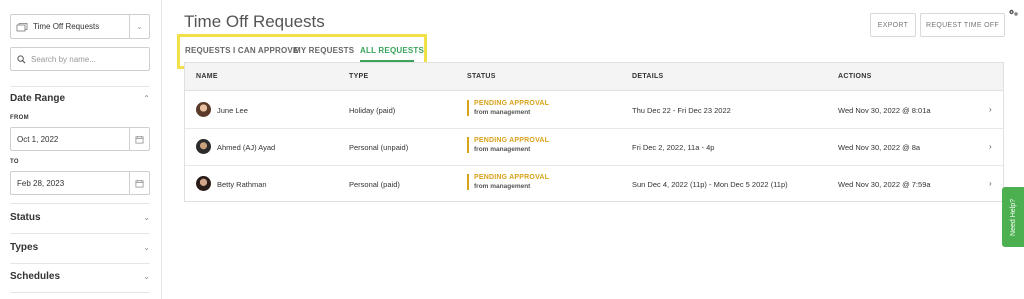 The height and width of the screenshot is (299, 1024). Describe the element at coordinates (481, 76) in the screenshot. I see `column-header-status: STATUS` at that location.